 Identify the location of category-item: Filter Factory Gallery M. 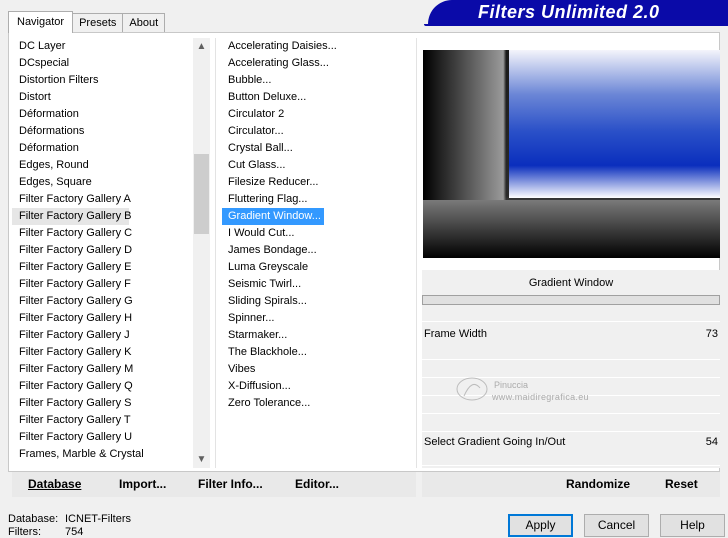
(103, 369).